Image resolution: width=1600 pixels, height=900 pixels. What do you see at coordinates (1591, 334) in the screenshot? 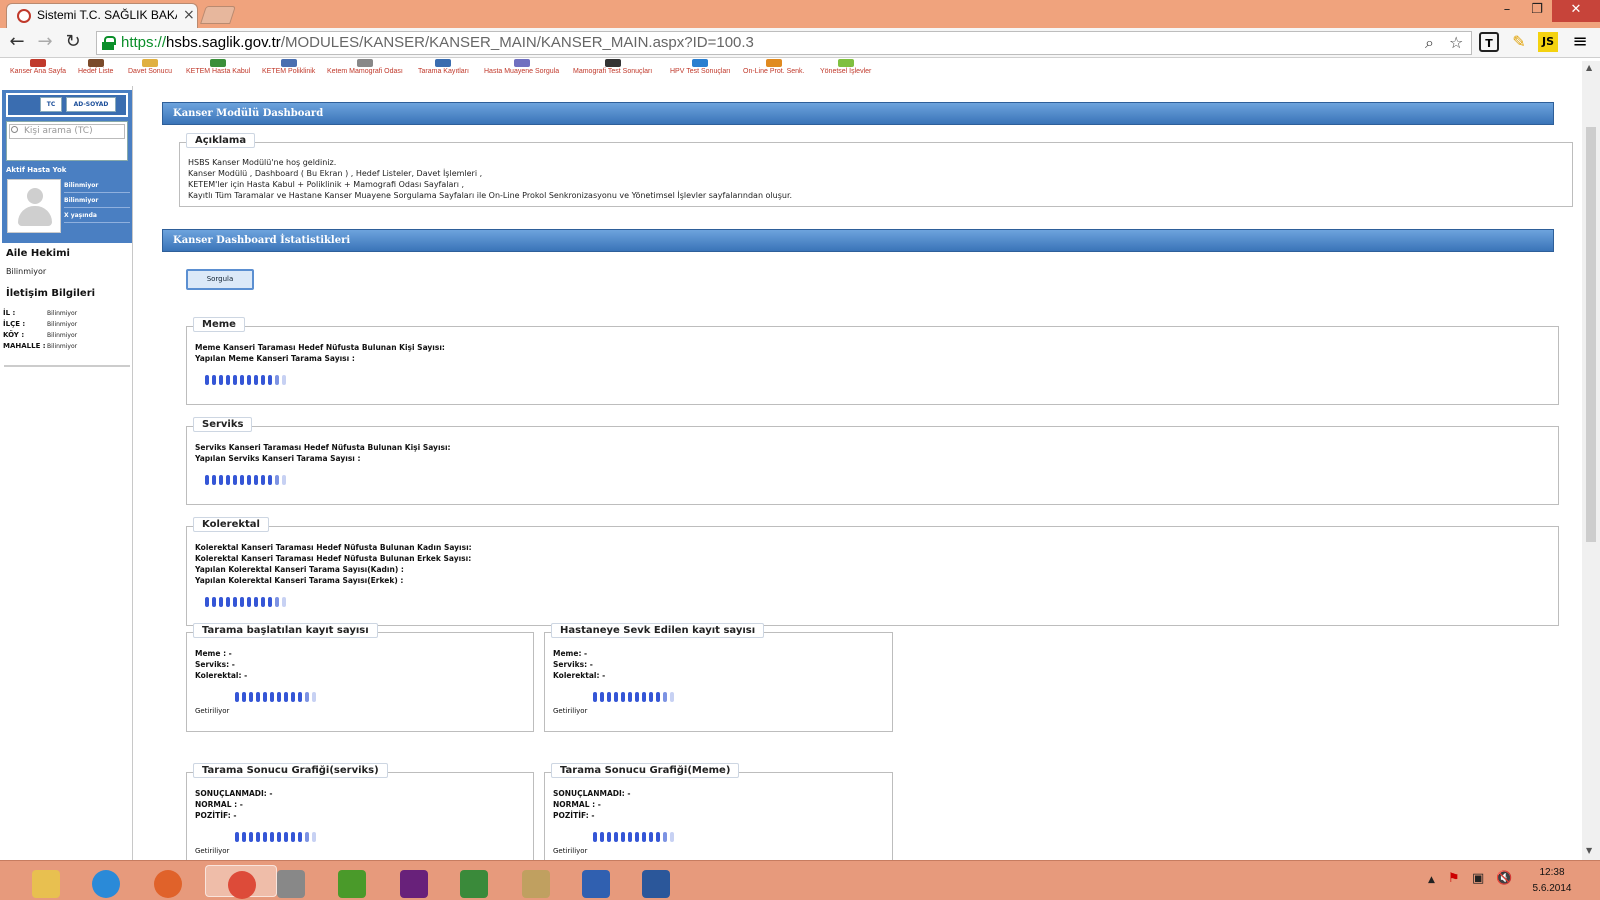
I see `scrollbar-thumb` at bounding box center [1591, 334].